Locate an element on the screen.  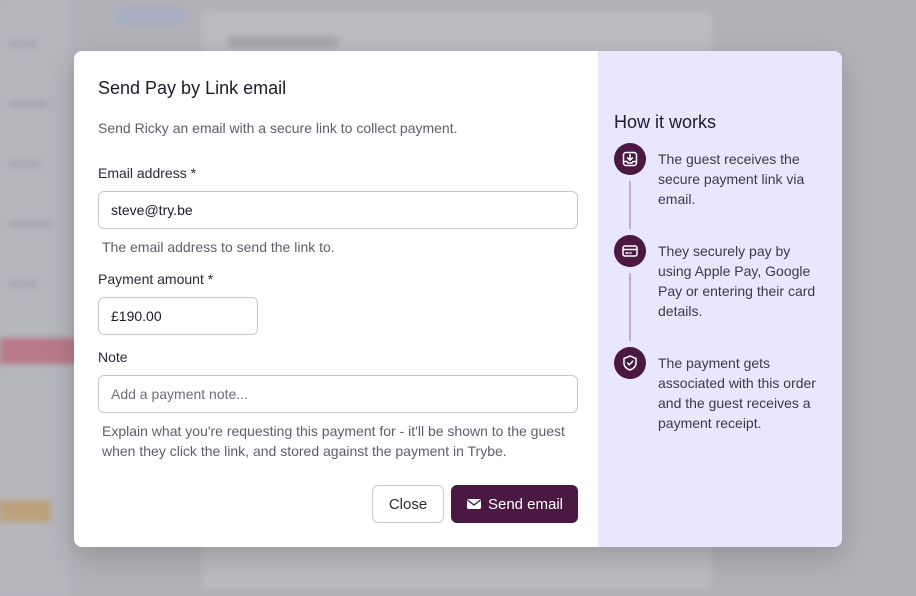
send-email-button: Send email is located at coordinates (514, 504).